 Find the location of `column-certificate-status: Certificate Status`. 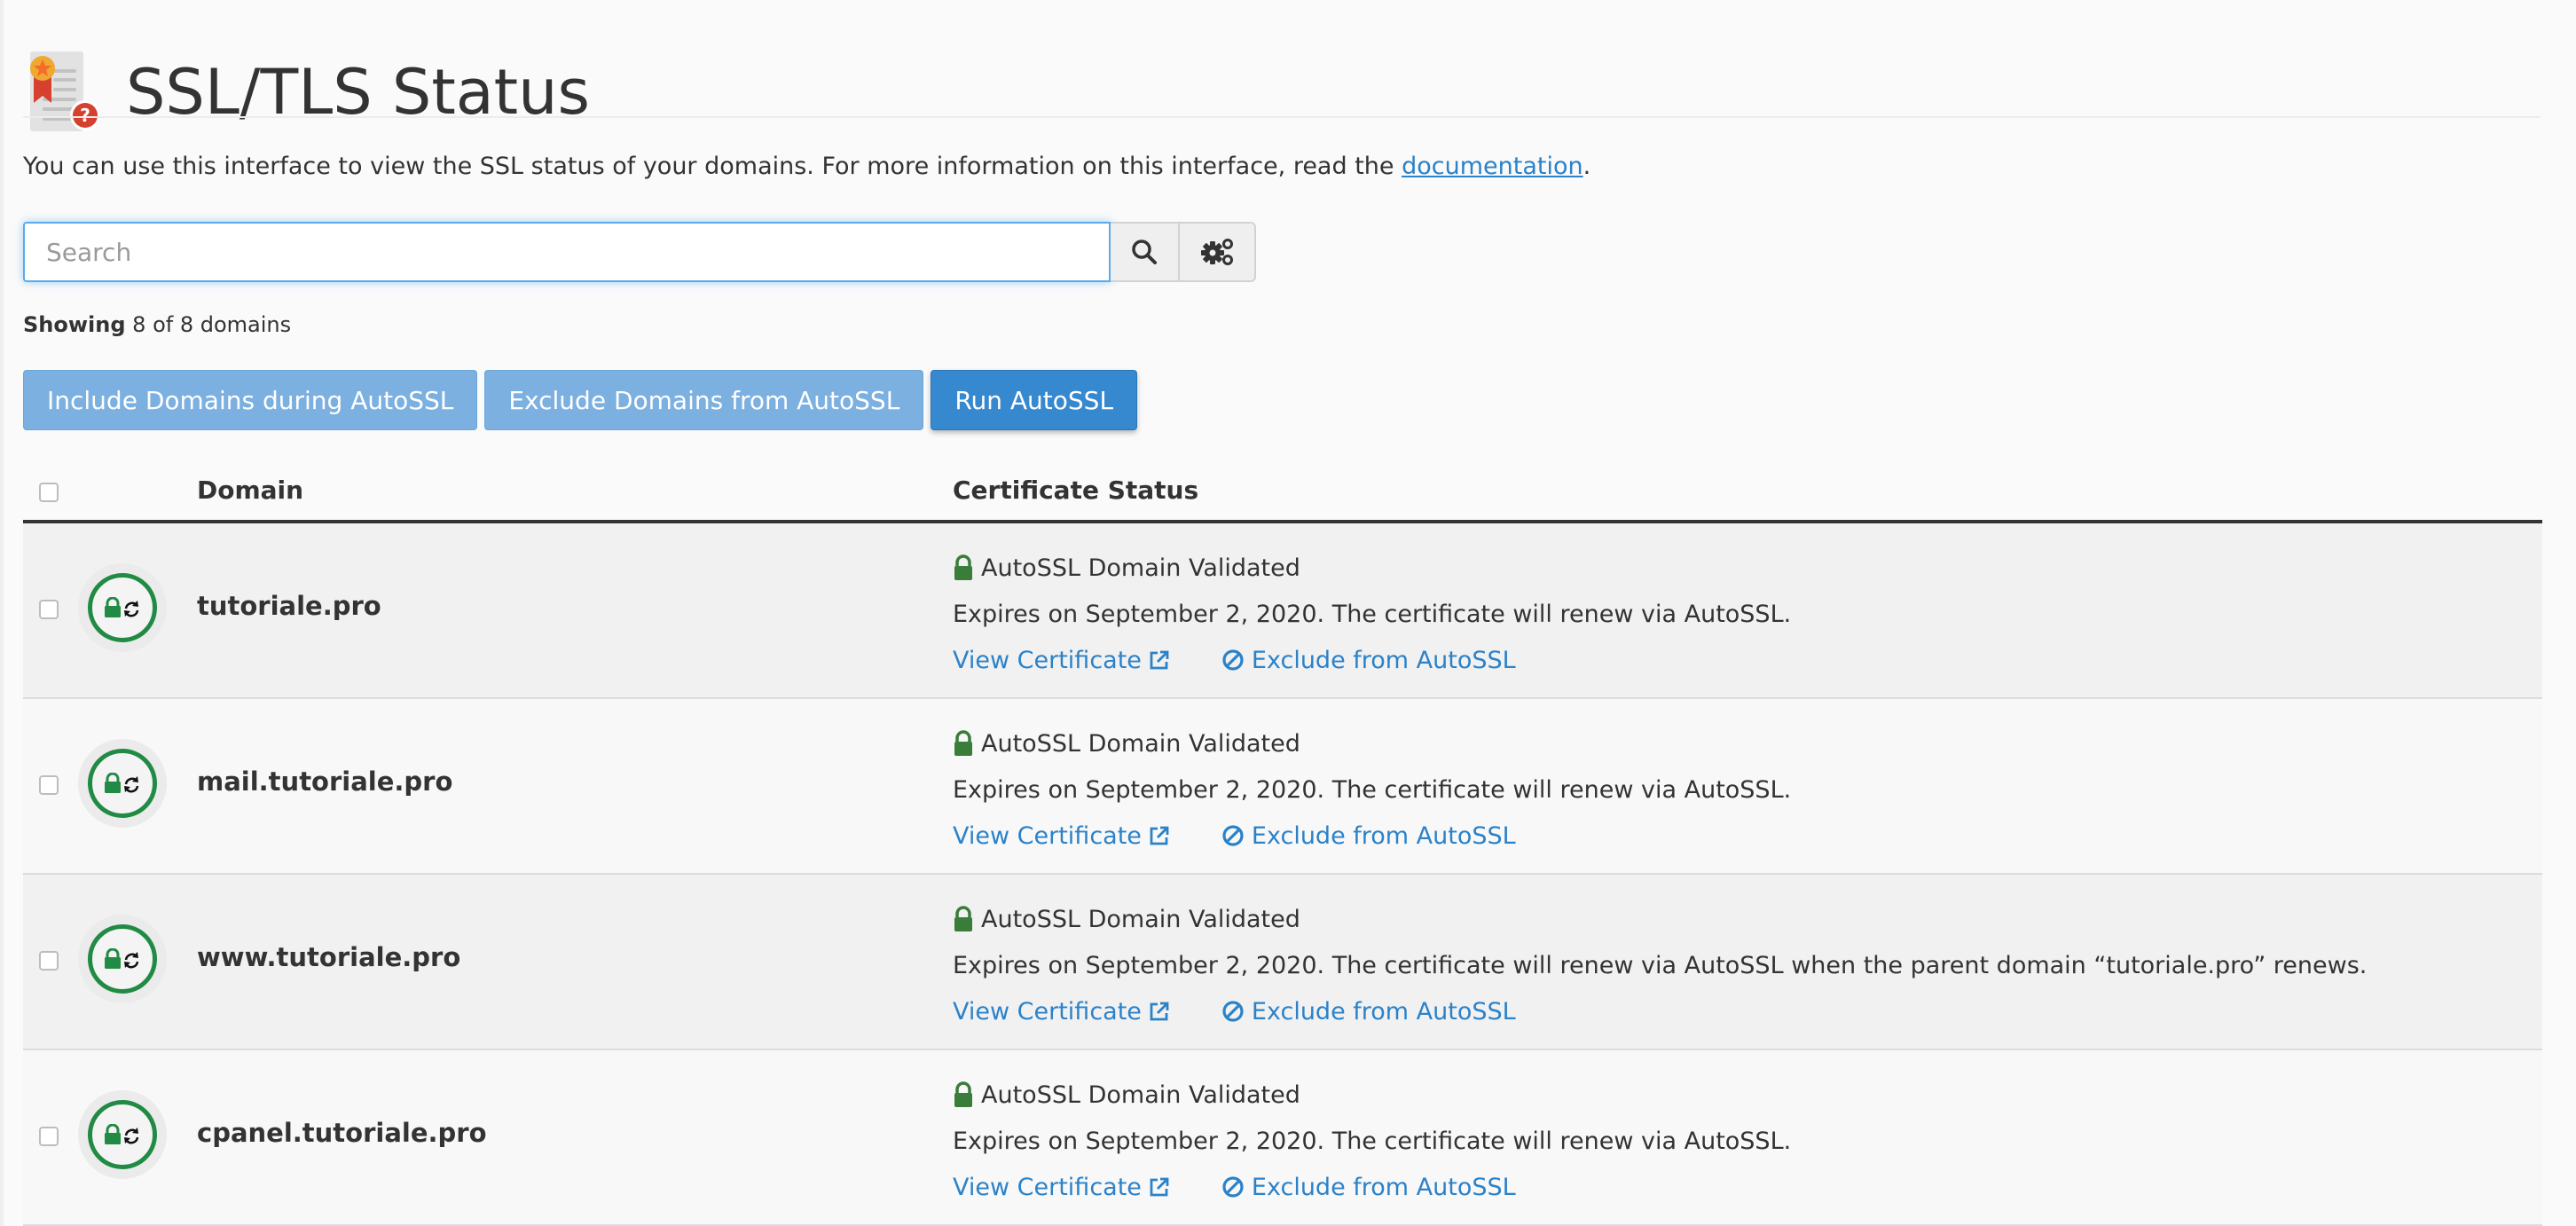

column-certificate-status: Certificate Status is located at coordinates (1076, 490).